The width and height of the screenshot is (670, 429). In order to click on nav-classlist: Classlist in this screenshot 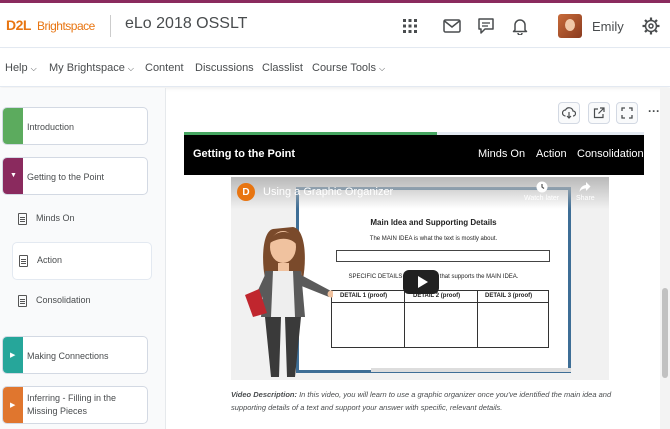, I will do `click(282, 68)`.